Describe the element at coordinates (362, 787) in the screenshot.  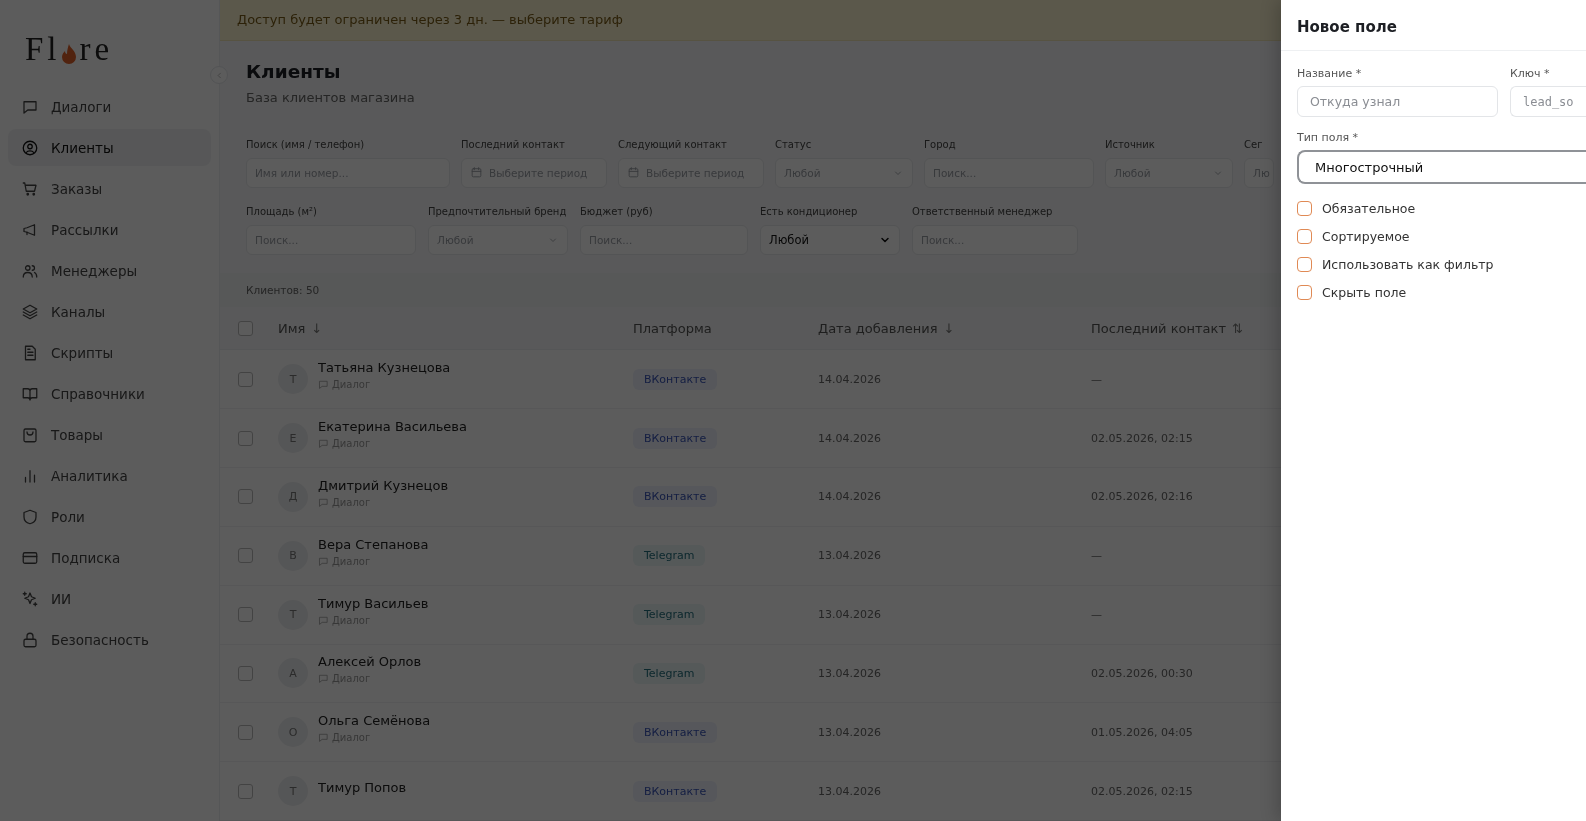
I see `client-name: Тимур Попов` at that location.